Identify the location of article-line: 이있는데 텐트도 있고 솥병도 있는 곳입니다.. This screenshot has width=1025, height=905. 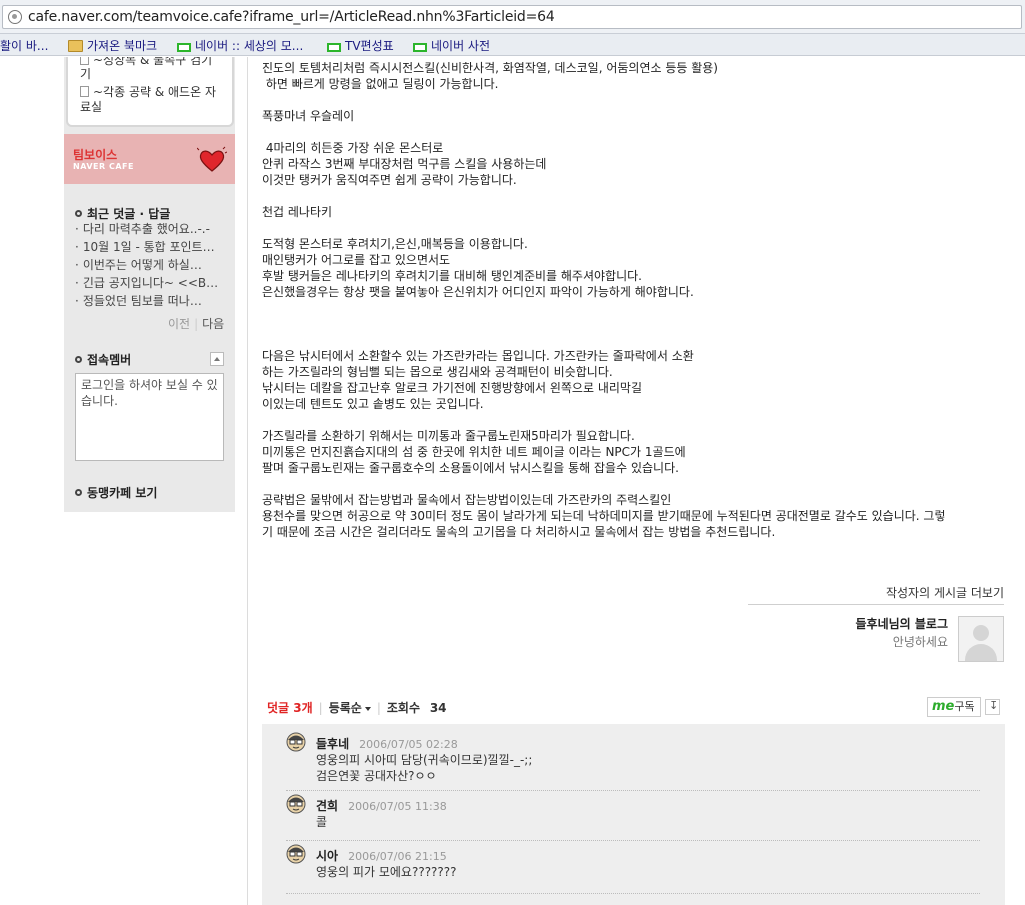
(373, 404).